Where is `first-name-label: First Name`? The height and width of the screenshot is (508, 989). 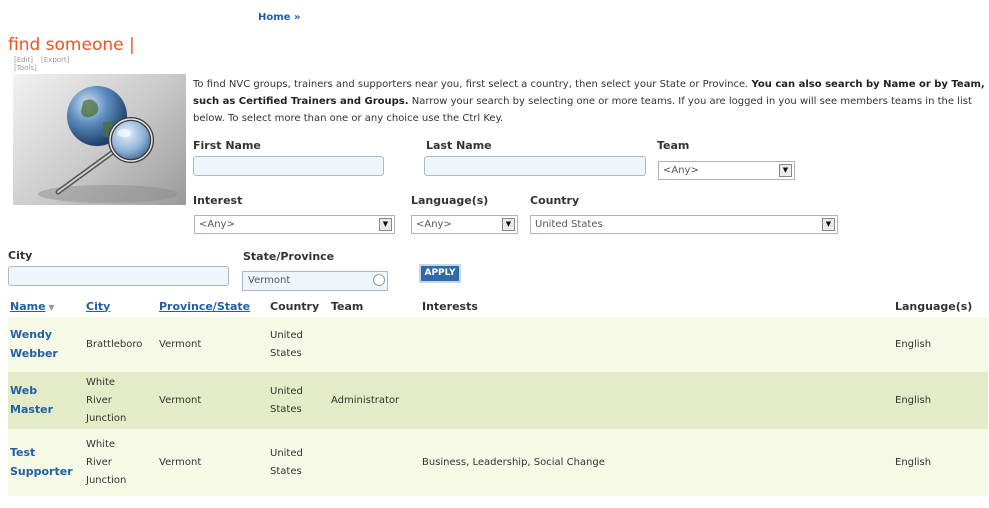 first-name-label: First Name is located at coordinates (227, 145).